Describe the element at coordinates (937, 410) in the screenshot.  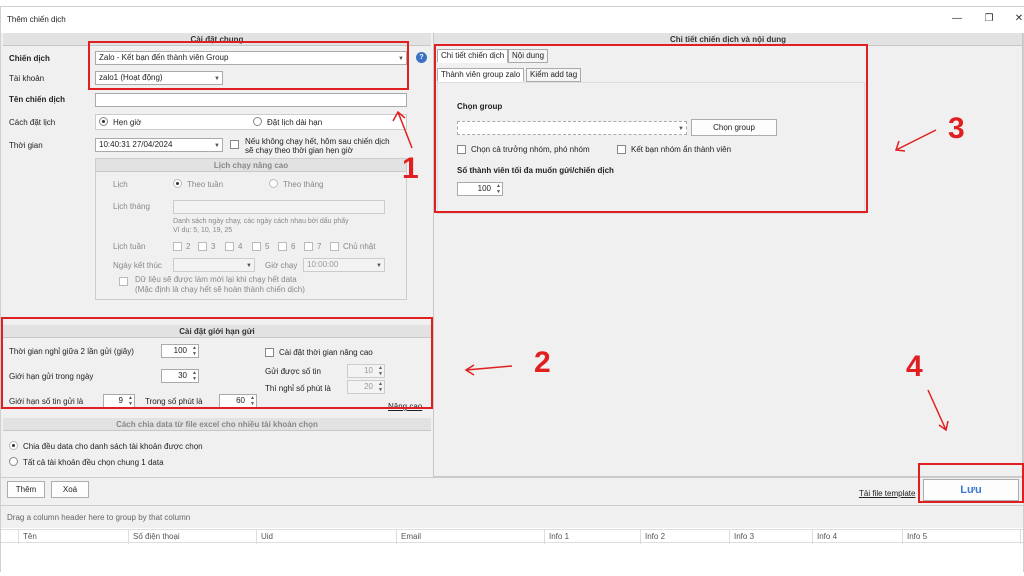
I see `arrow-4-icon` at that location.